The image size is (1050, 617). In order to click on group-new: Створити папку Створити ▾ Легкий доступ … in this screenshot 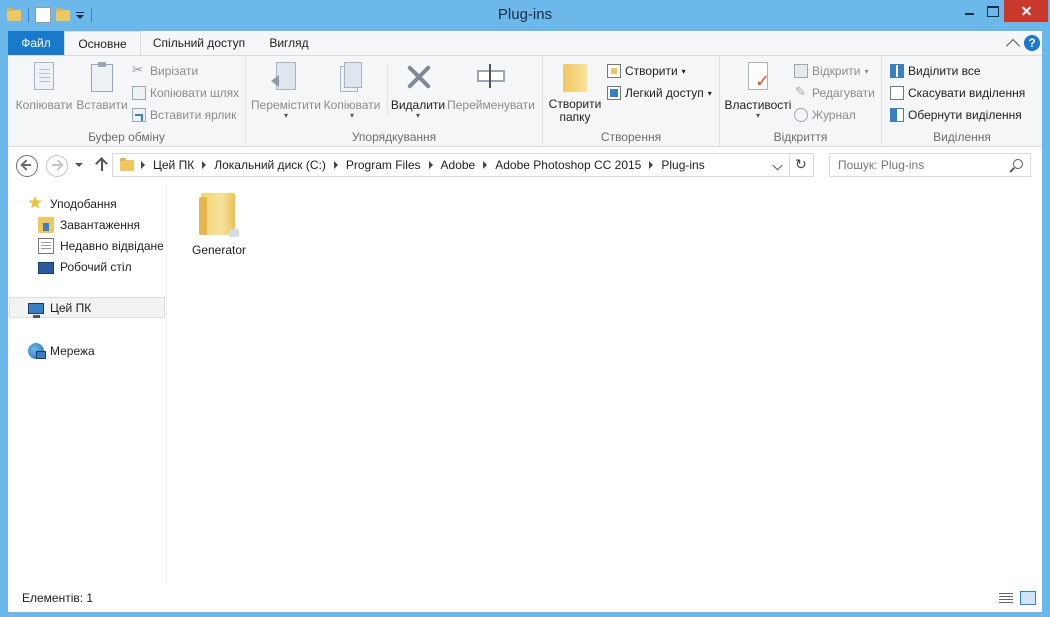, I will do `click(631, 101)`.